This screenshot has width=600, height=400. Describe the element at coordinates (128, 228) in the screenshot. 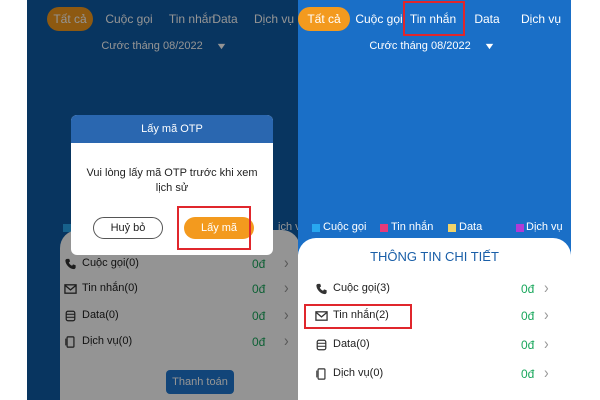

I see `cancel-button: Huỷ bỏ` at that location.